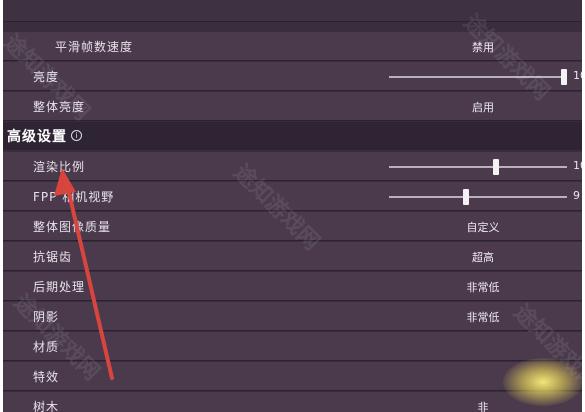  What do you see at coordinates (46, 77) in the screenshot?
I see `setting-label: 亮度` at bounding box center [46, 77].